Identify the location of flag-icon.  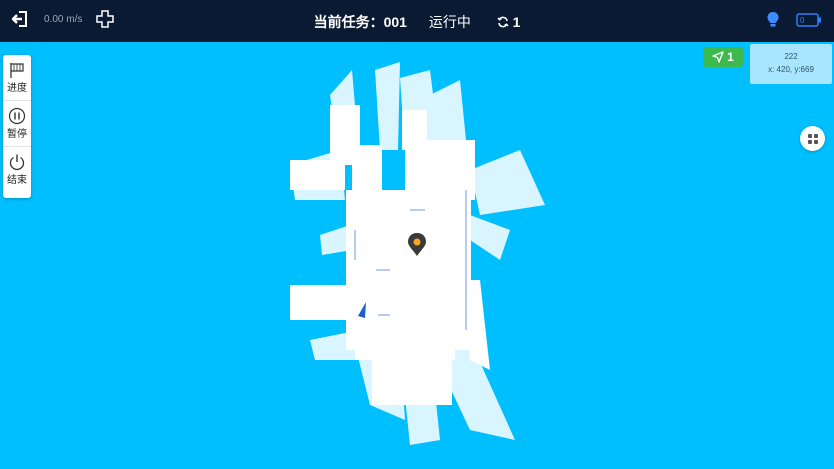
(17, 70).